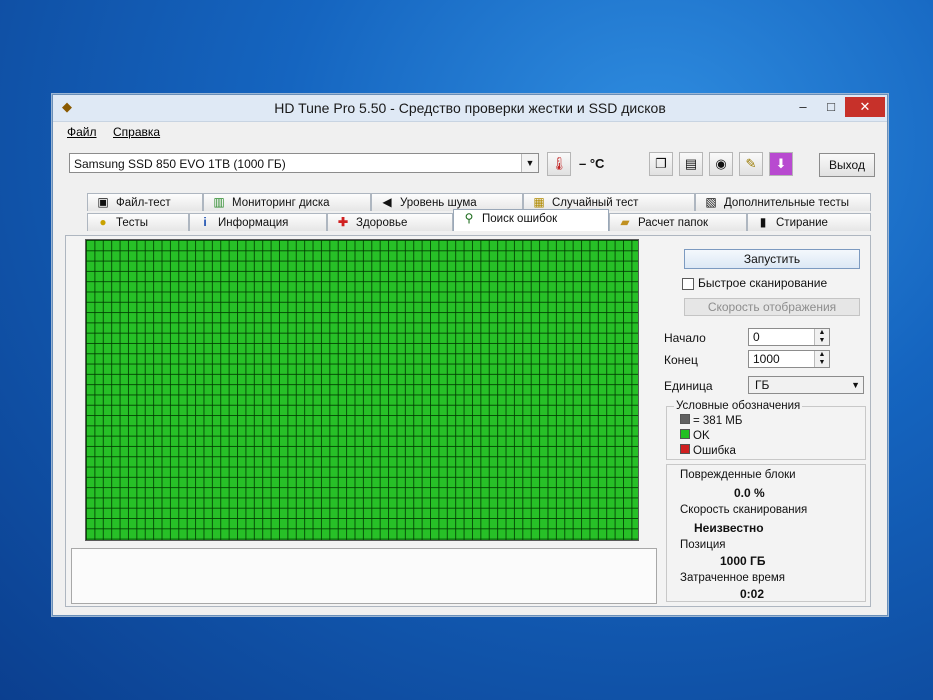  Describe the element at coordinates (678, 222) in the screenshot. I see `tab-folder-calc: ▰ Расчет папок` at that location.